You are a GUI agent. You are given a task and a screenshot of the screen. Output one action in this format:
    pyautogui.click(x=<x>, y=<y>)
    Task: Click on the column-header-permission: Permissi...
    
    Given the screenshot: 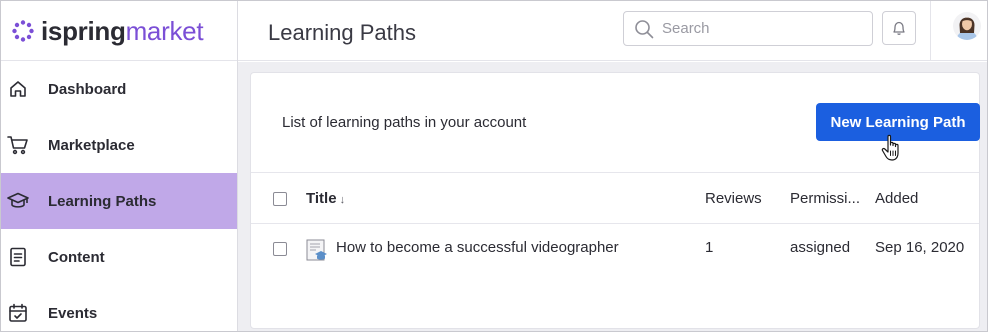 What is the action you would take?
    pyautogui.click(x=825, y=198)
    